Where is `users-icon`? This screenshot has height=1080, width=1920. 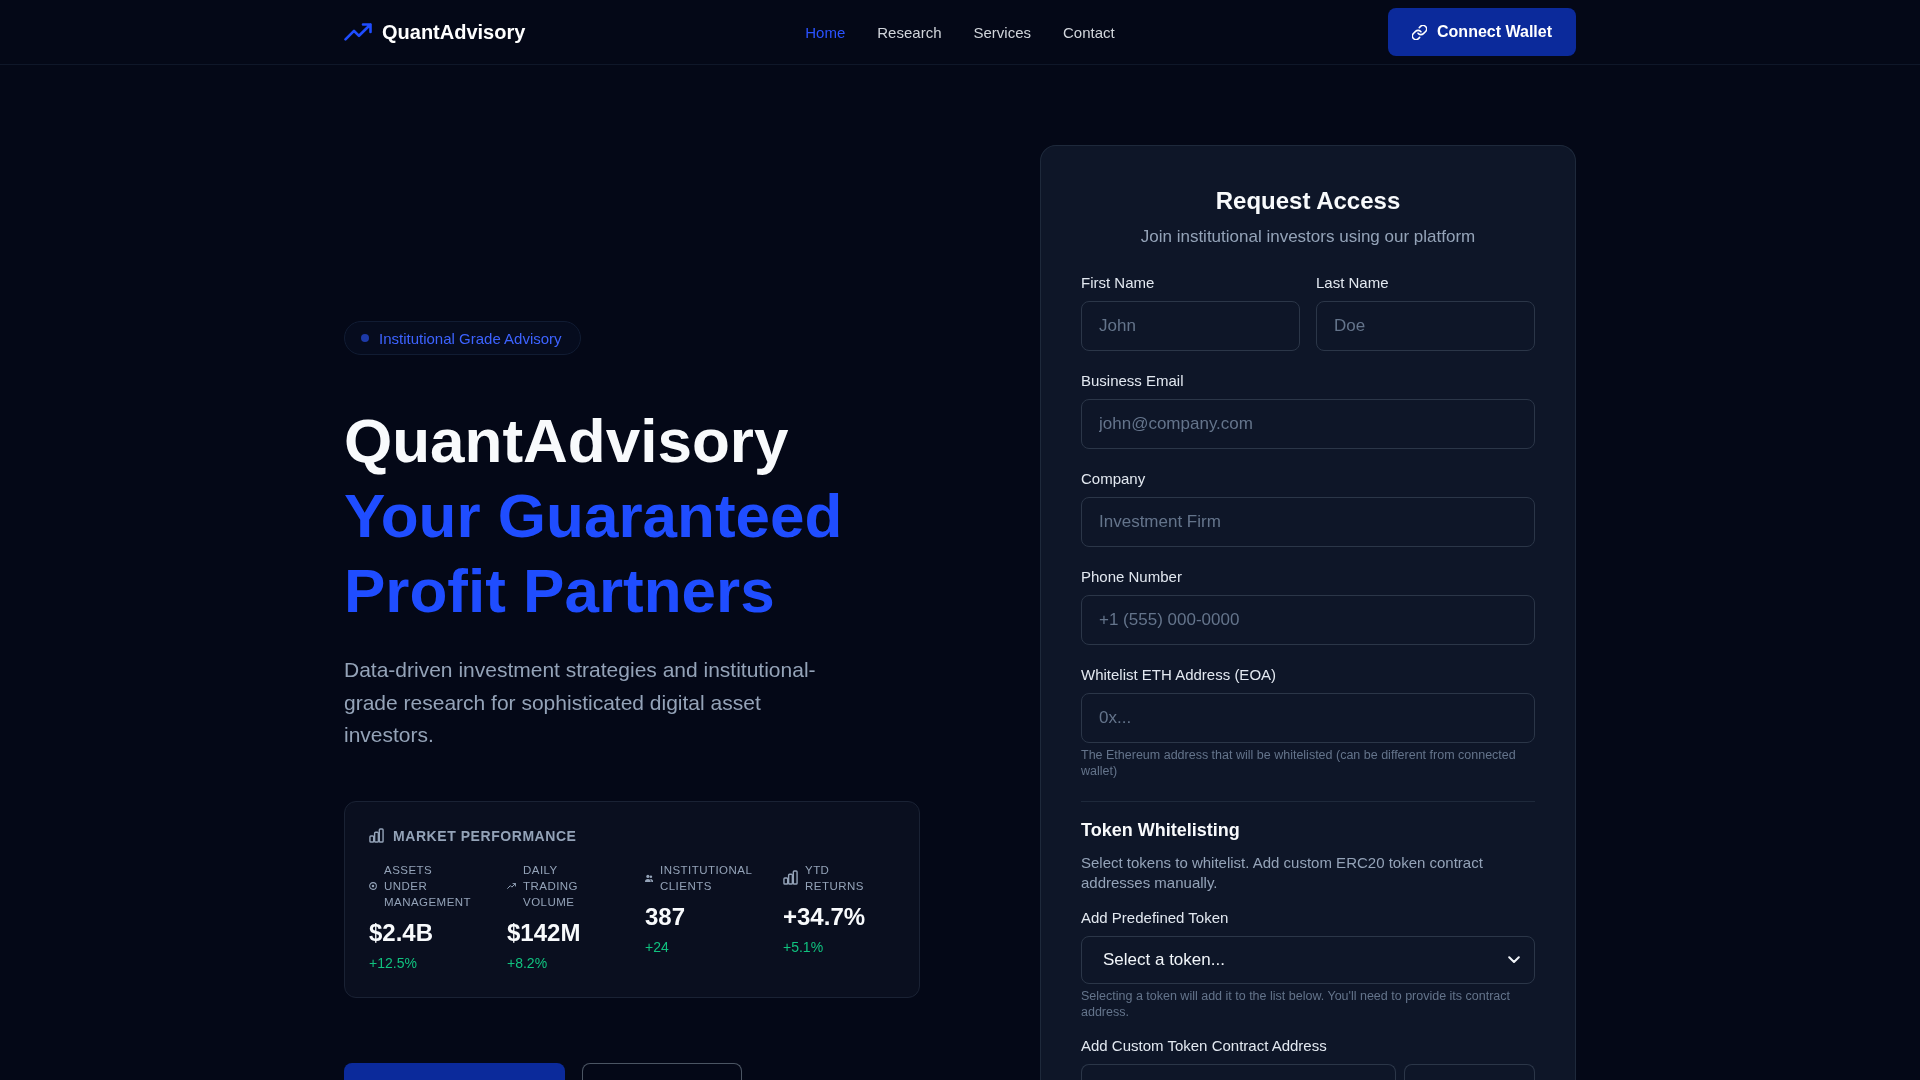 users-icon is located at coordinates (649, 877).